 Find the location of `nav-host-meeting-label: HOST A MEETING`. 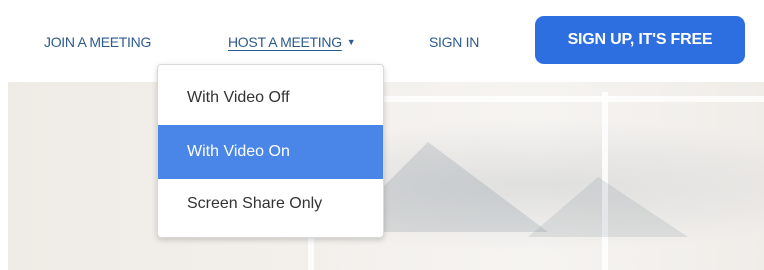

nav-host-meeting-label: HOST A MEETING is located at coordinates (285, 42).